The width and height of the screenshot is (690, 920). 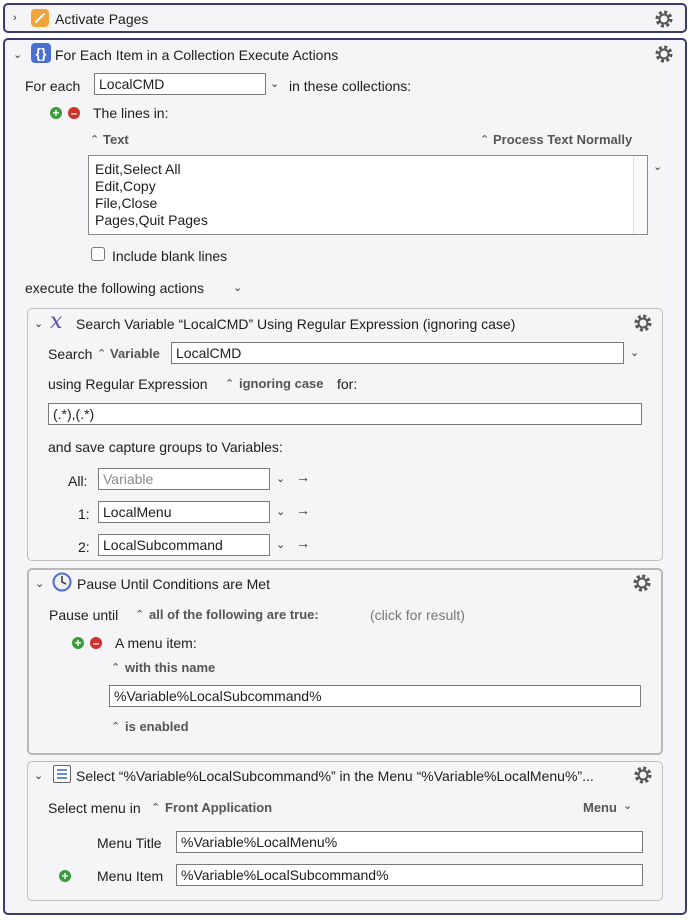 I want to click on for-label: for:, so click(x=347, y=384).